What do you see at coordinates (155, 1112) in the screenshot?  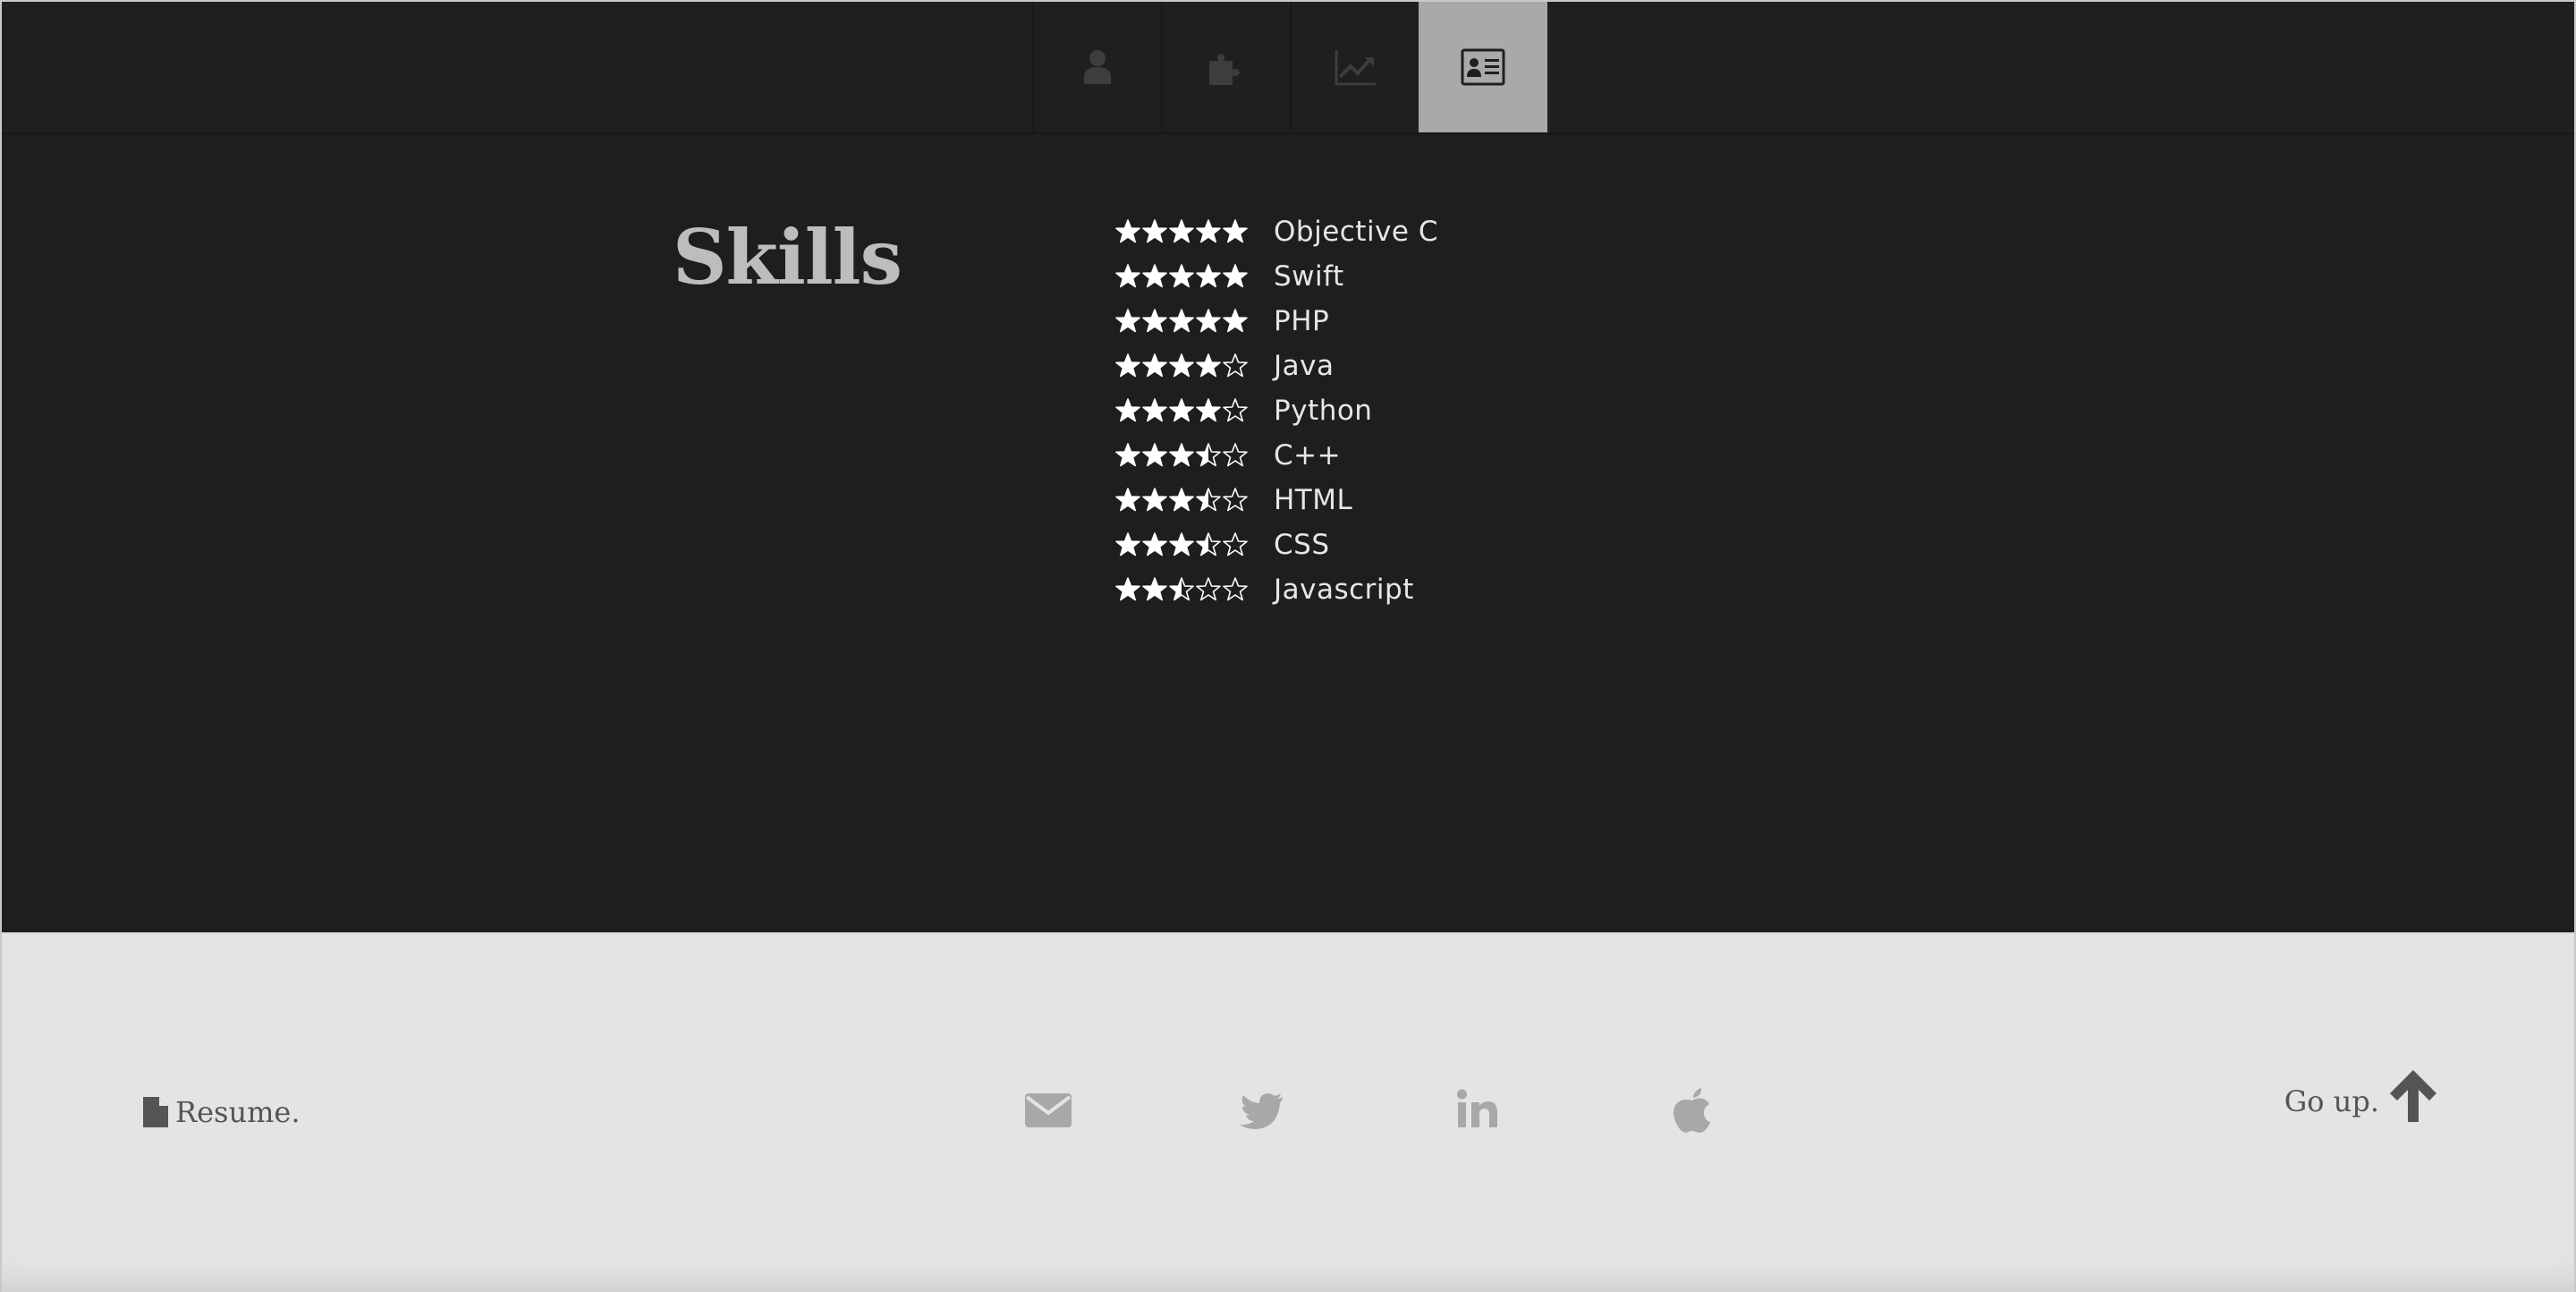 I see `file-icon` at bounding box center [155, 1112].